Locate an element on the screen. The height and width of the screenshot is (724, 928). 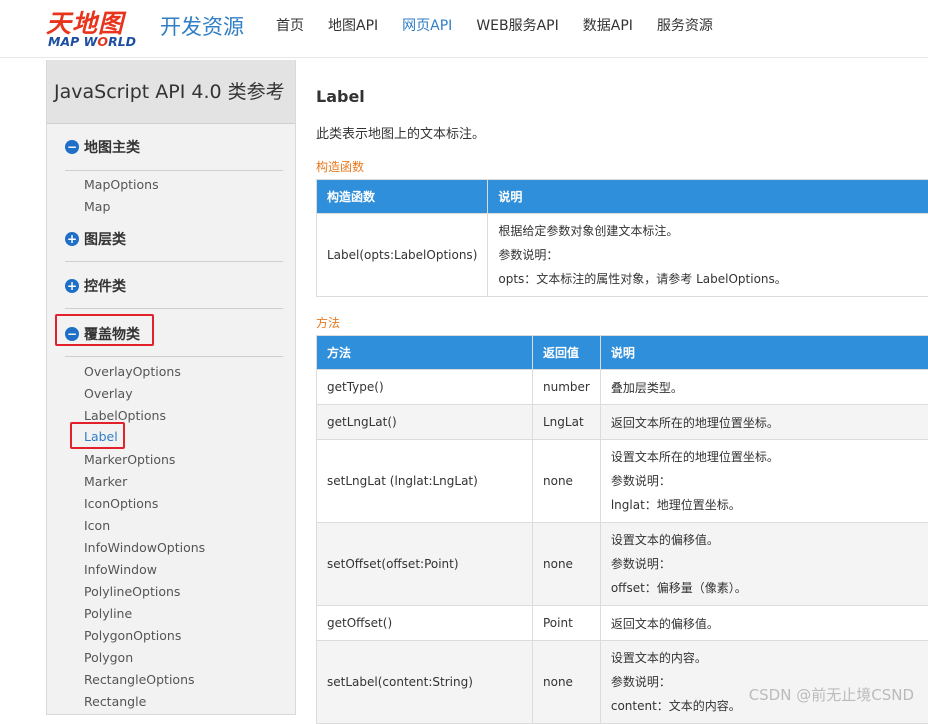
sidebar-item-rectangle: Rectangle is located at coordinates (115, 701).